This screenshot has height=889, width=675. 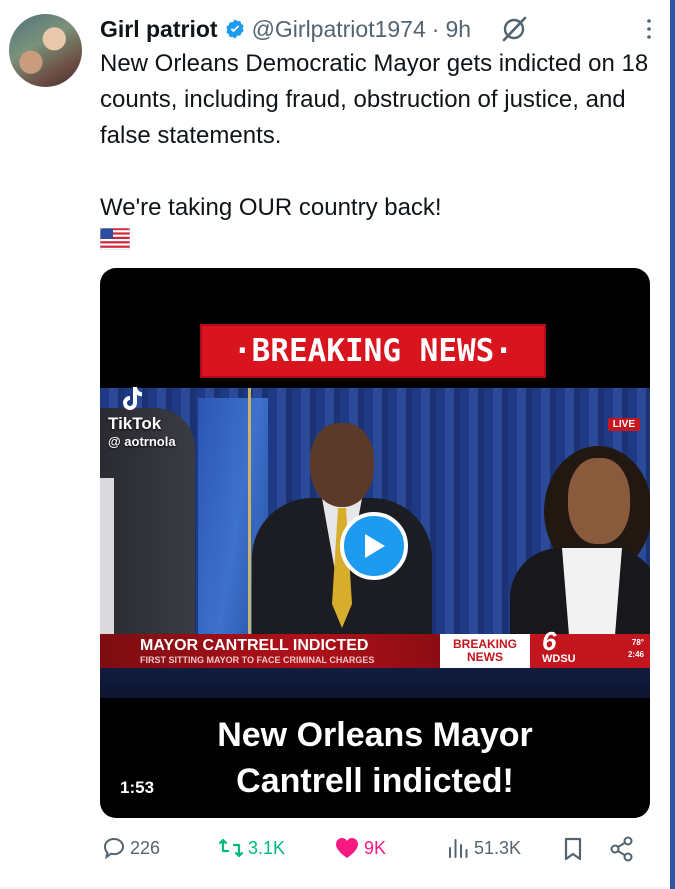 I want to click on avatar, so click(x=45, y=50).